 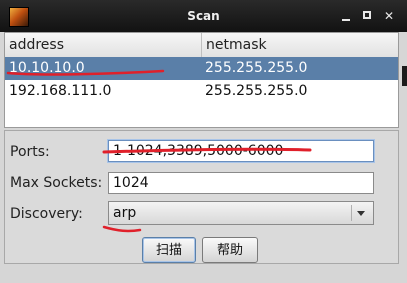 I want to click on chevron-down-icon, so click(x=360, y=213).